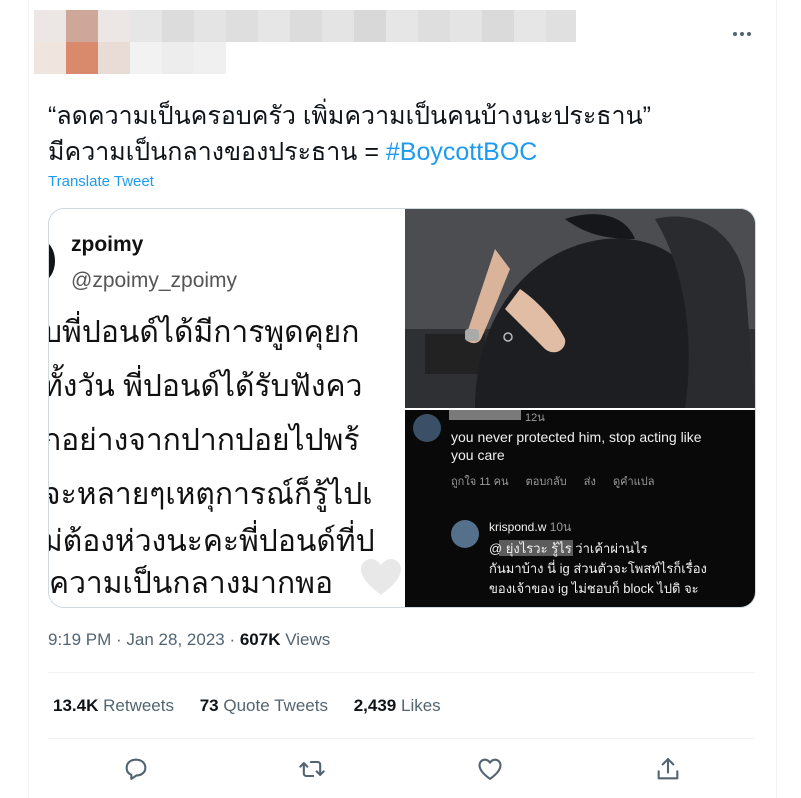 This screenshot has height=798, width=801. Describe the element at coordinates (465, 534) in the screenshot. I see `krispond-avatar` at that location.